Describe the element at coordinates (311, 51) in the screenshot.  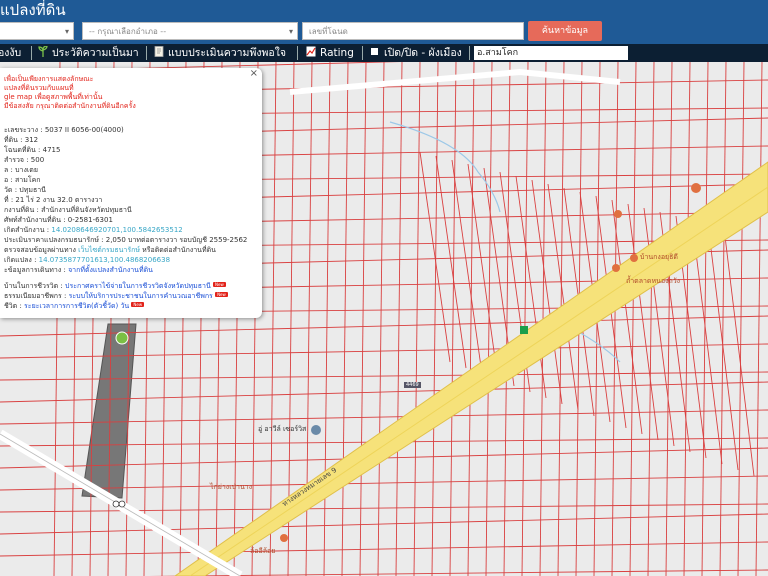
I see `chart-icon` at that location.